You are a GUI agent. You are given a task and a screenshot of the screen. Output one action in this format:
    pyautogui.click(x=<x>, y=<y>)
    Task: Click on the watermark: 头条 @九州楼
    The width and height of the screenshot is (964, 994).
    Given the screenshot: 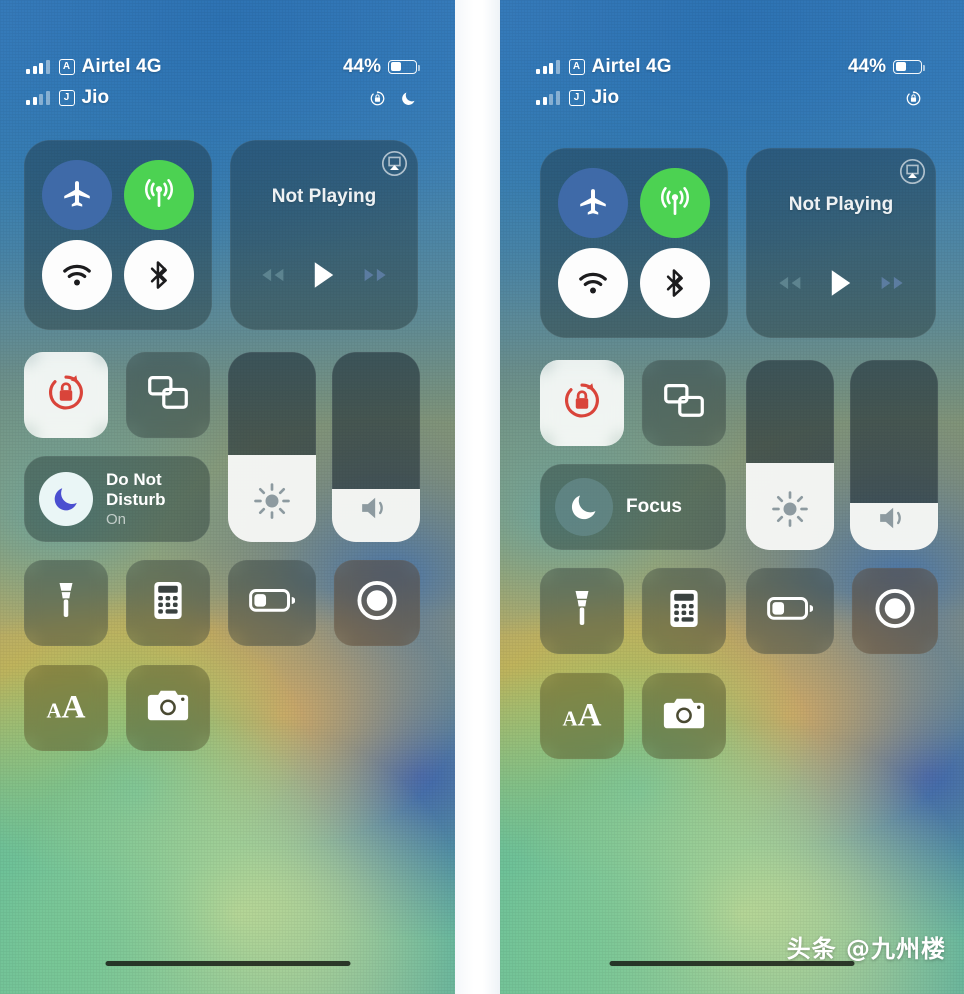 What is the action you would take?
    pyautogui.click(x=866, y=949)
    